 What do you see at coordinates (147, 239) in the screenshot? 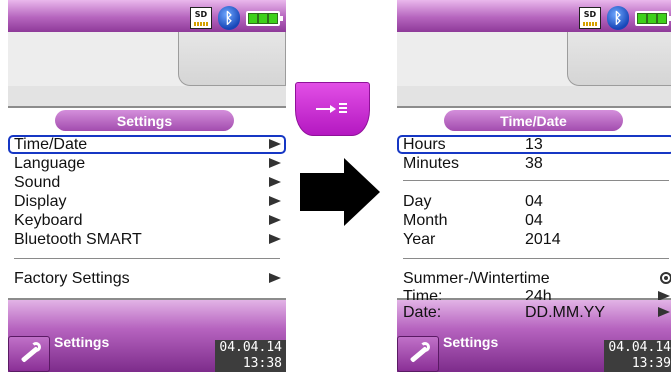
I see `menu-item-bluetooth-smart: Bluetooth SMART` at bounding box center [147, 239].